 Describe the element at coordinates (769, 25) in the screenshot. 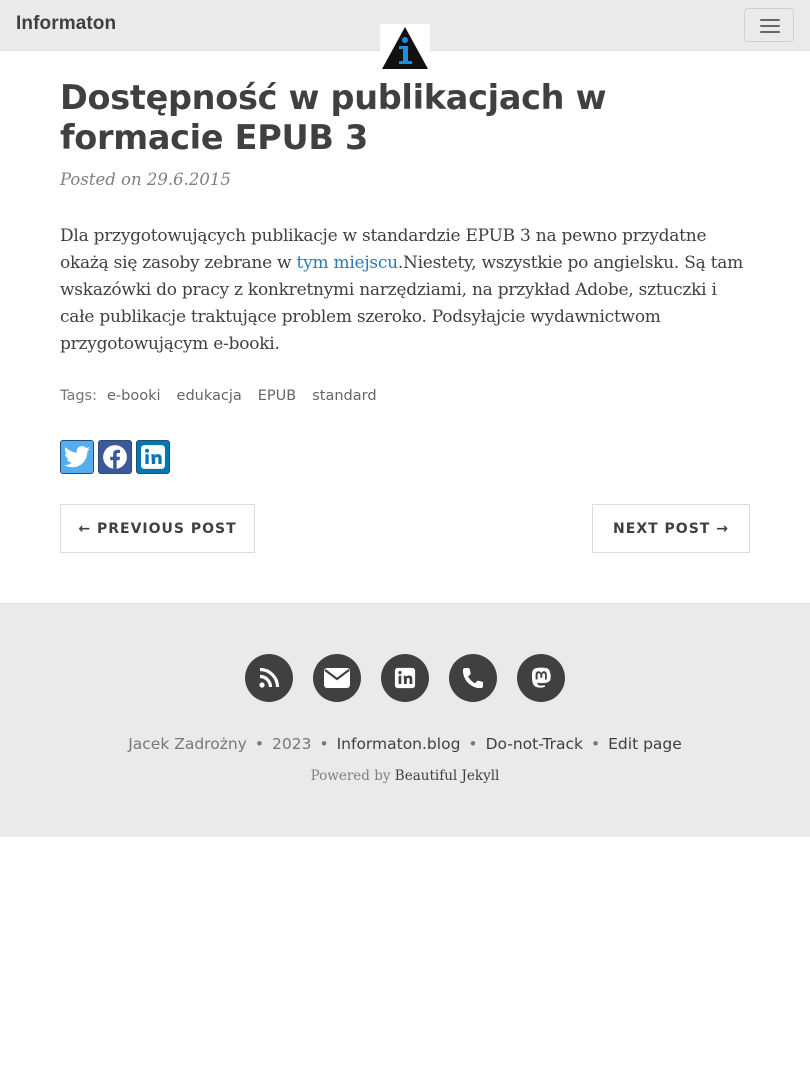

I see `navbar-toggle-button` at that location.